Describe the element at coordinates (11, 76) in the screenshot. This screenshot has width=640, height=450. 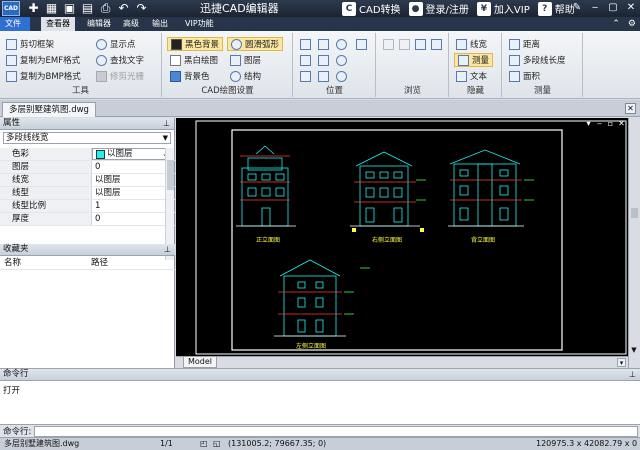
I see `copy-bmp-icon` at that location.